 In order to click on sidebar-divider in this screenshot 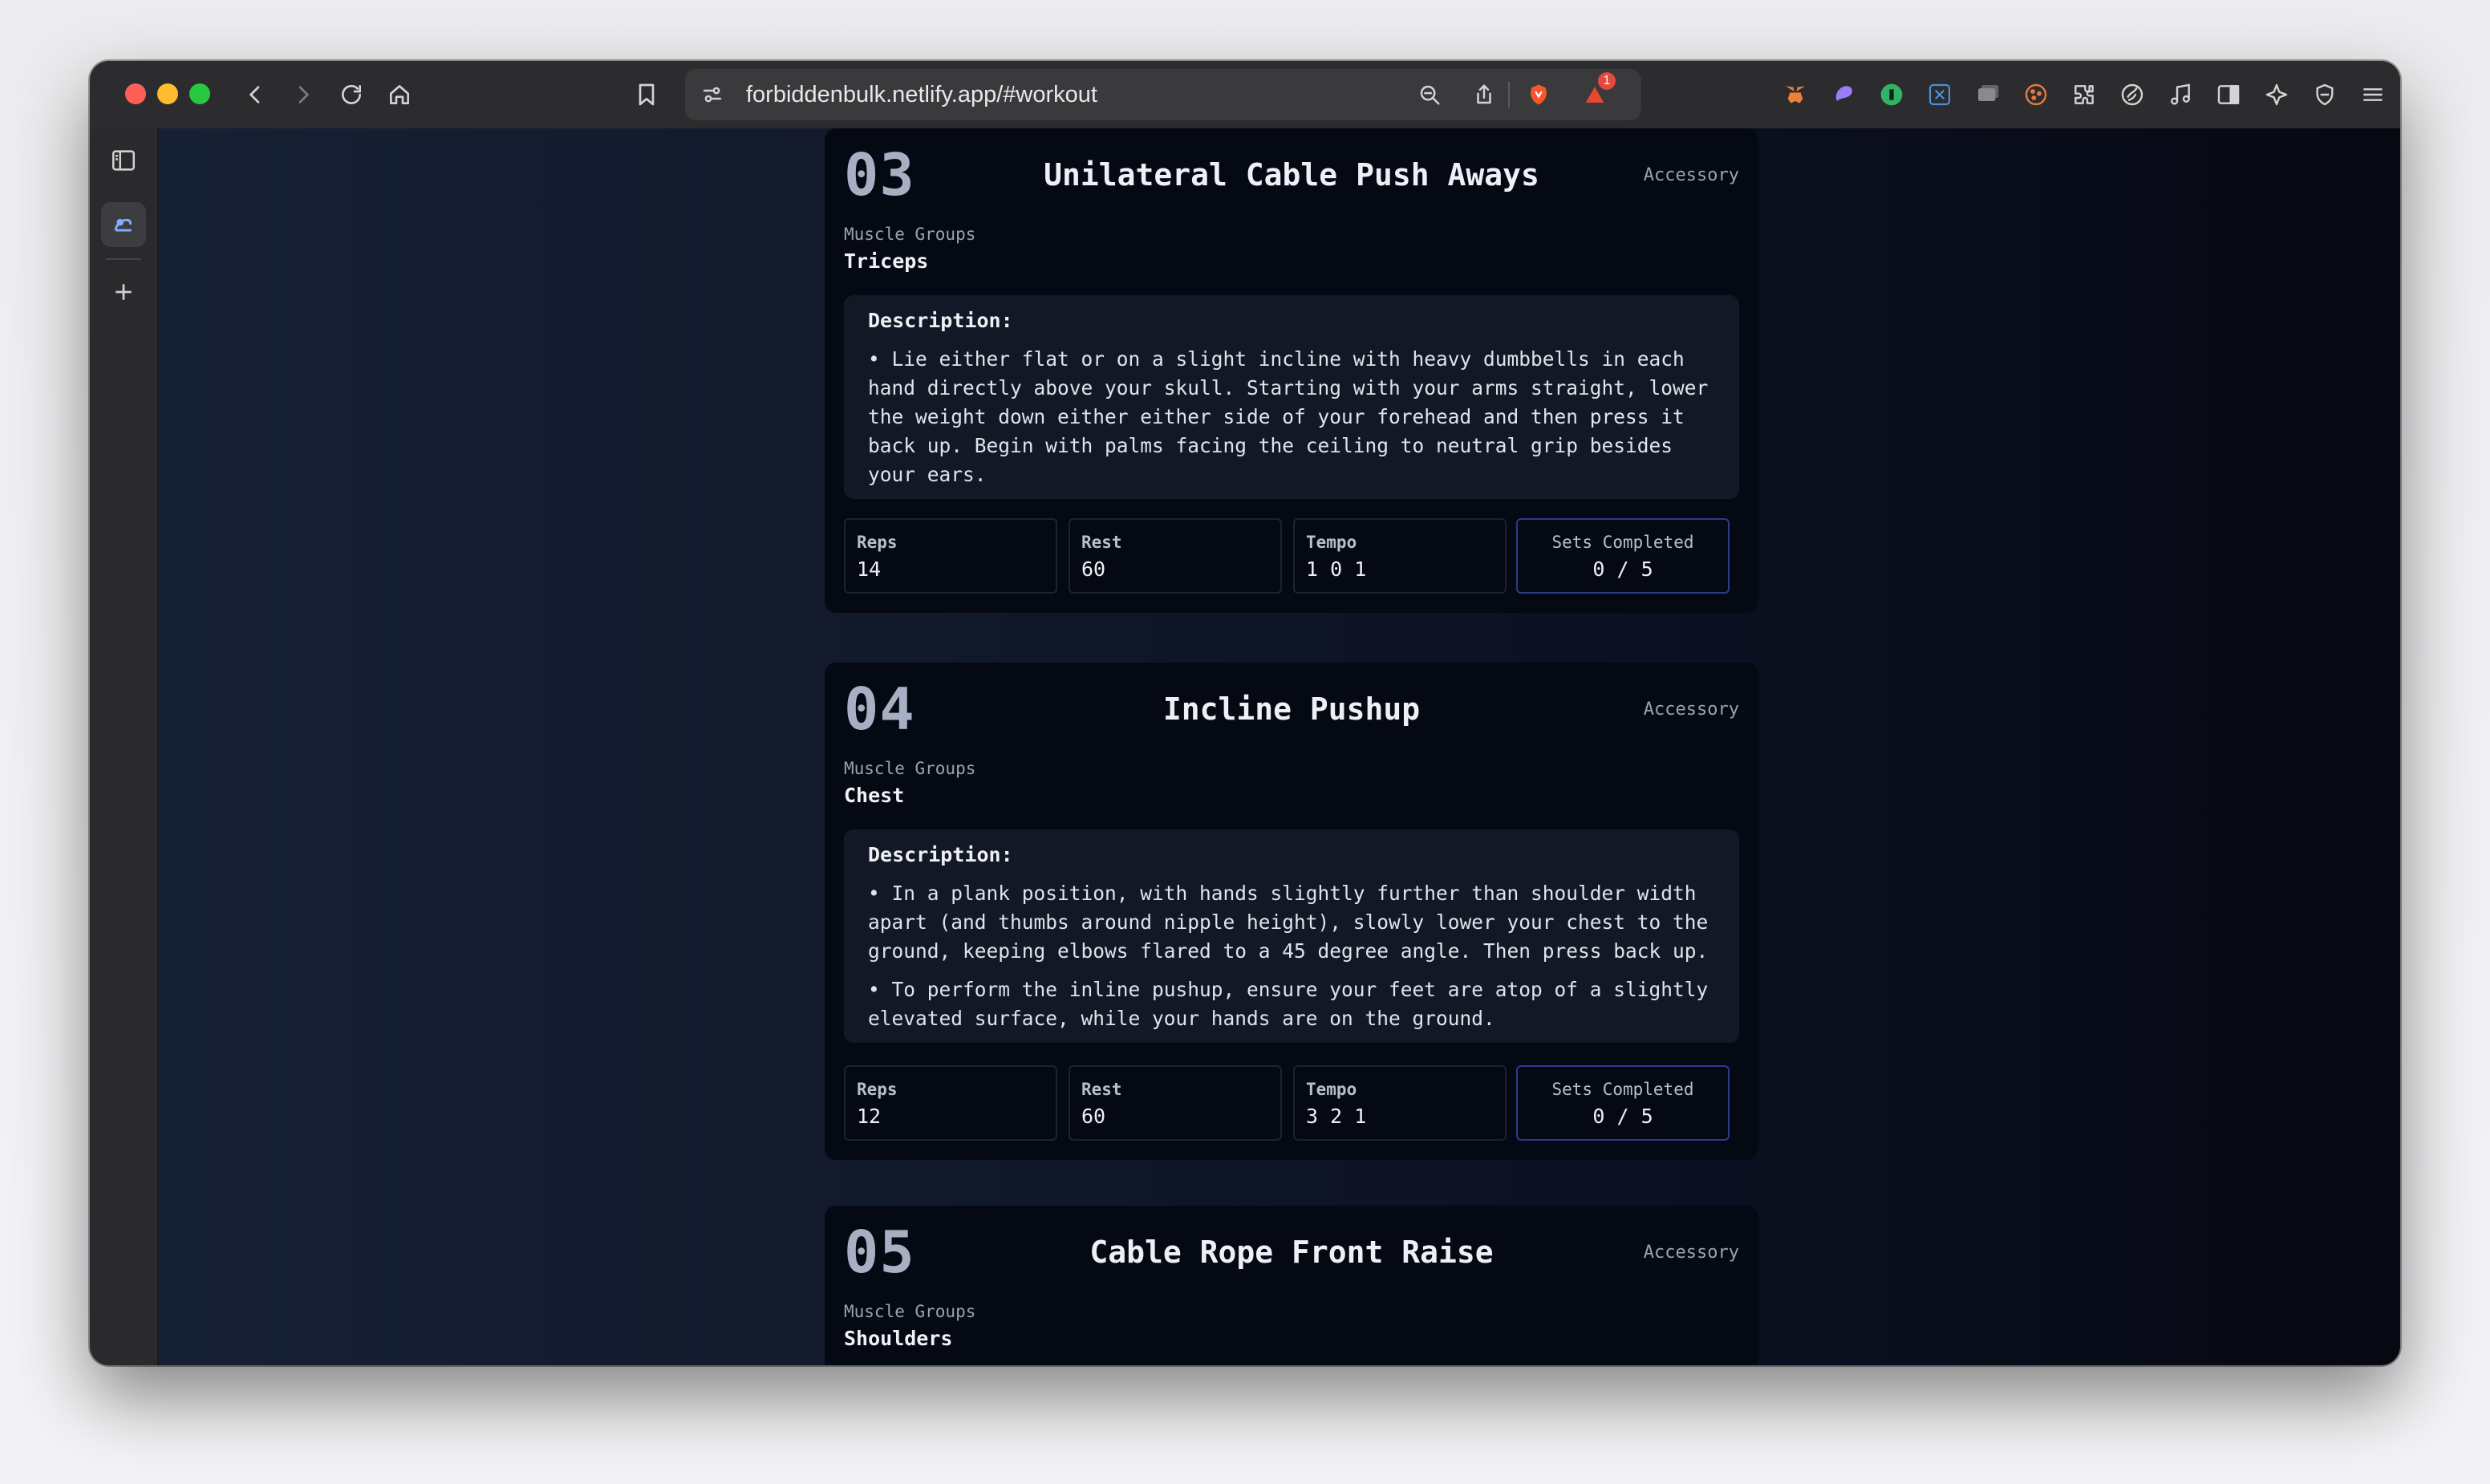, I will do `click(123, 259)`.